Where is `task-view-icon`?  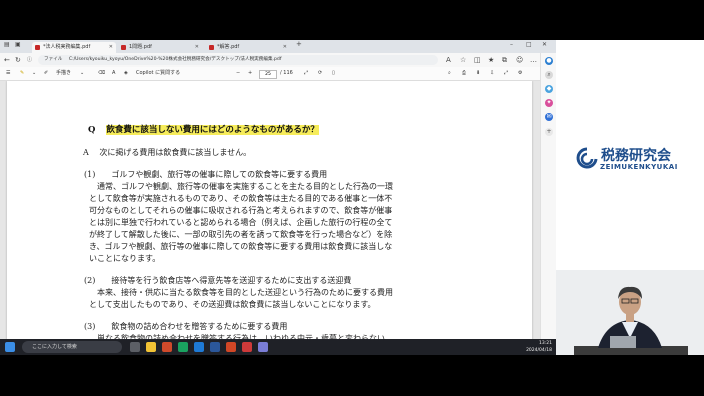 task-view-icon is located at coordinates (135, 347).